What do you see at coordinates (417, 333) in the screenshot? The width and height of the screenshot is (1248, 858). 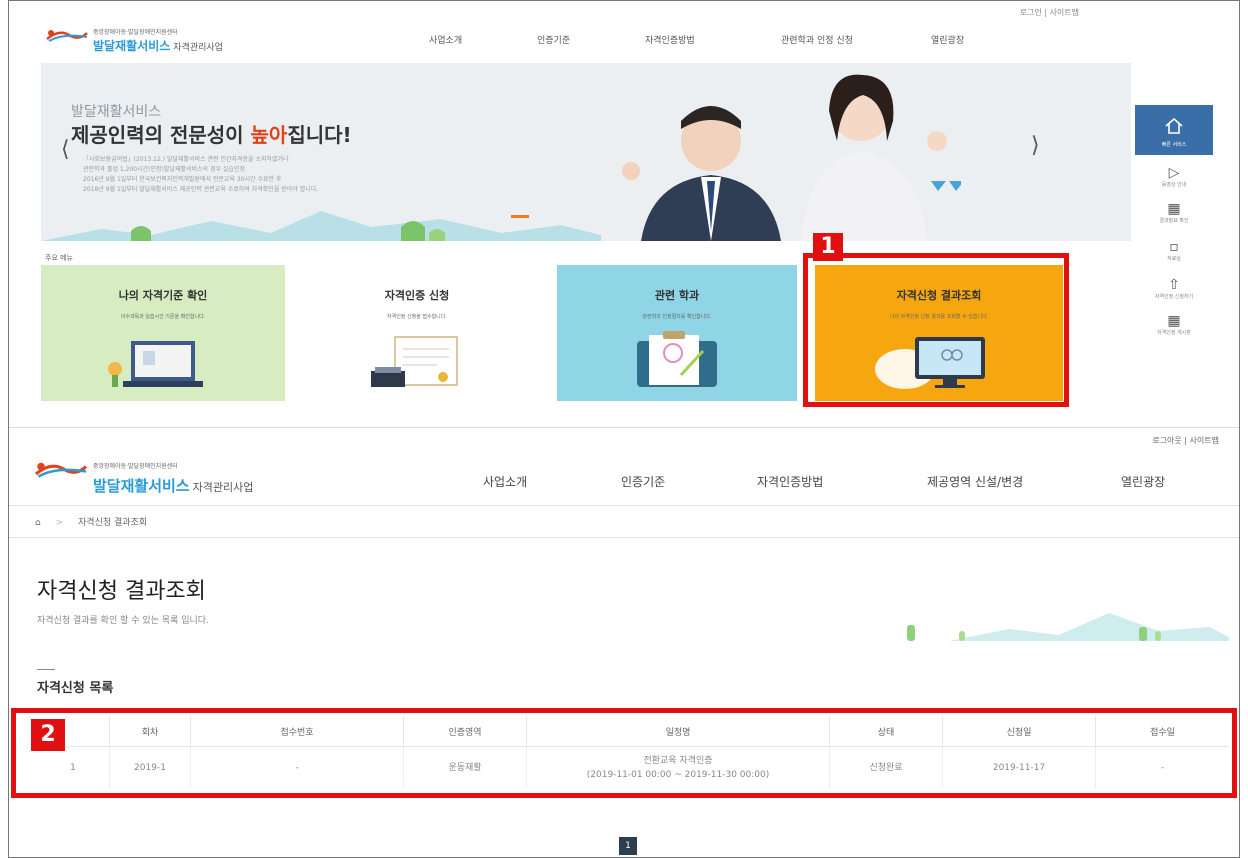 I see `tile-apply-certification: 자격인증 신청 자격인정 신청을 접수합니다.` at bounding box center [417, 333].